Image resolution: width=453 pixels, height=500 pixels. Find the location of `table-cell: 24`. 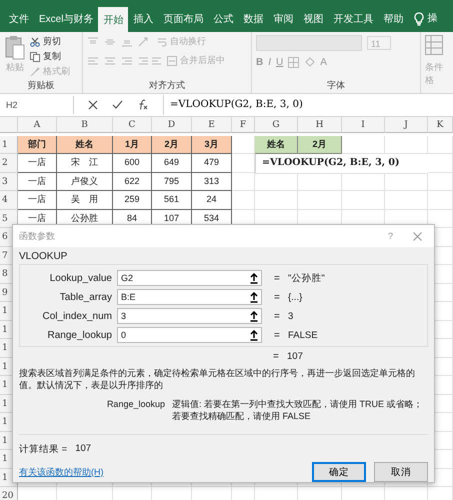

table-cell: 24 is located at coordinates (212, 200).